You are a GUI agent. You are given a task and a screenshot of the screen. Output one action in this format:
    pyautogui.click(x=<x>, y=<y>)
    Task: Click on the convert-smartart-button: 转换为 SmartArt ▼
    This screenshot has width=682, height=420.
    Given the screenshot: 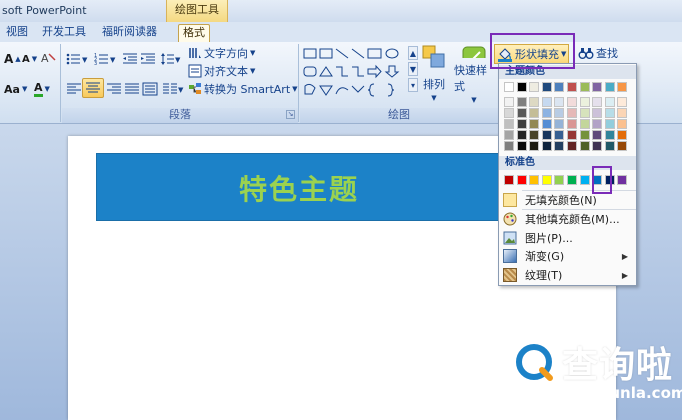 What is the action you would take?
    pyautogui.click(x=243, y=89)
    